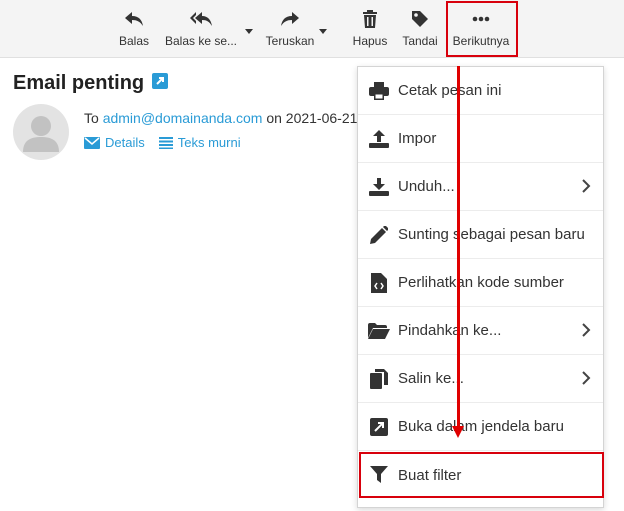 This screenshot has width=624, height=511. I want to click on reply-label: Balas, so click(134, 41).